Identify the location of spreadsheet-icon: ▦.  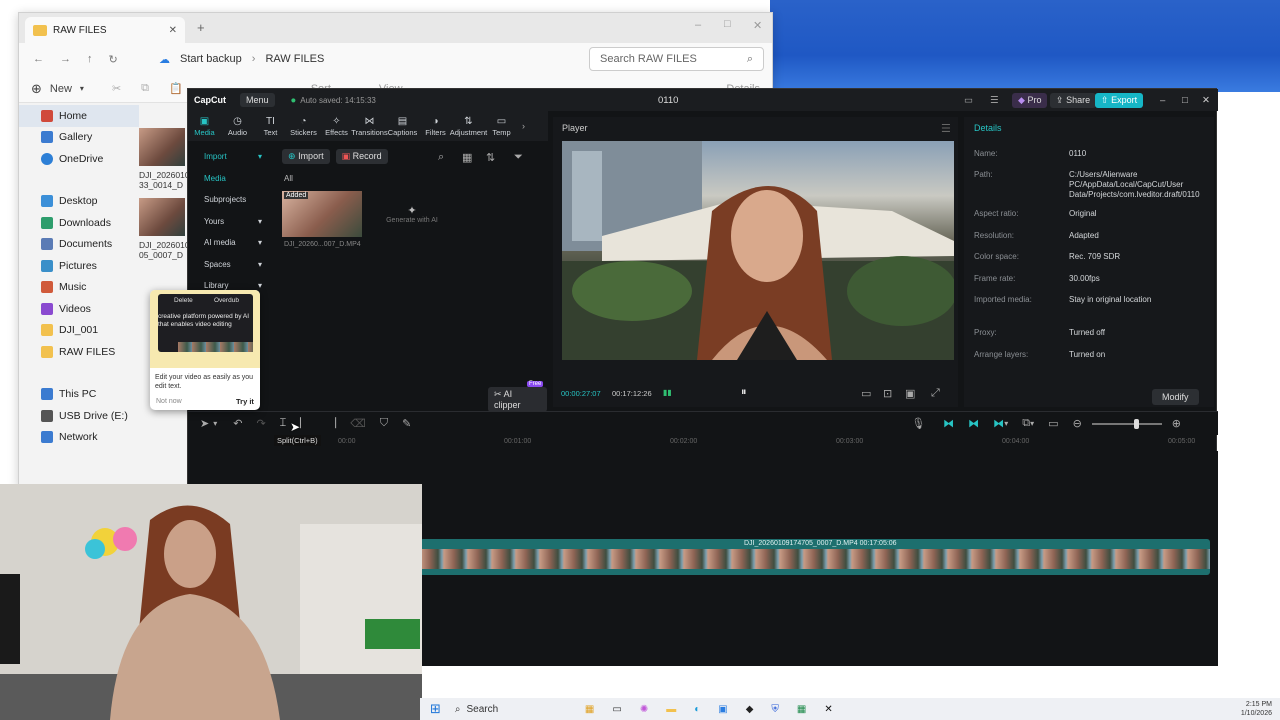
(801, 709).